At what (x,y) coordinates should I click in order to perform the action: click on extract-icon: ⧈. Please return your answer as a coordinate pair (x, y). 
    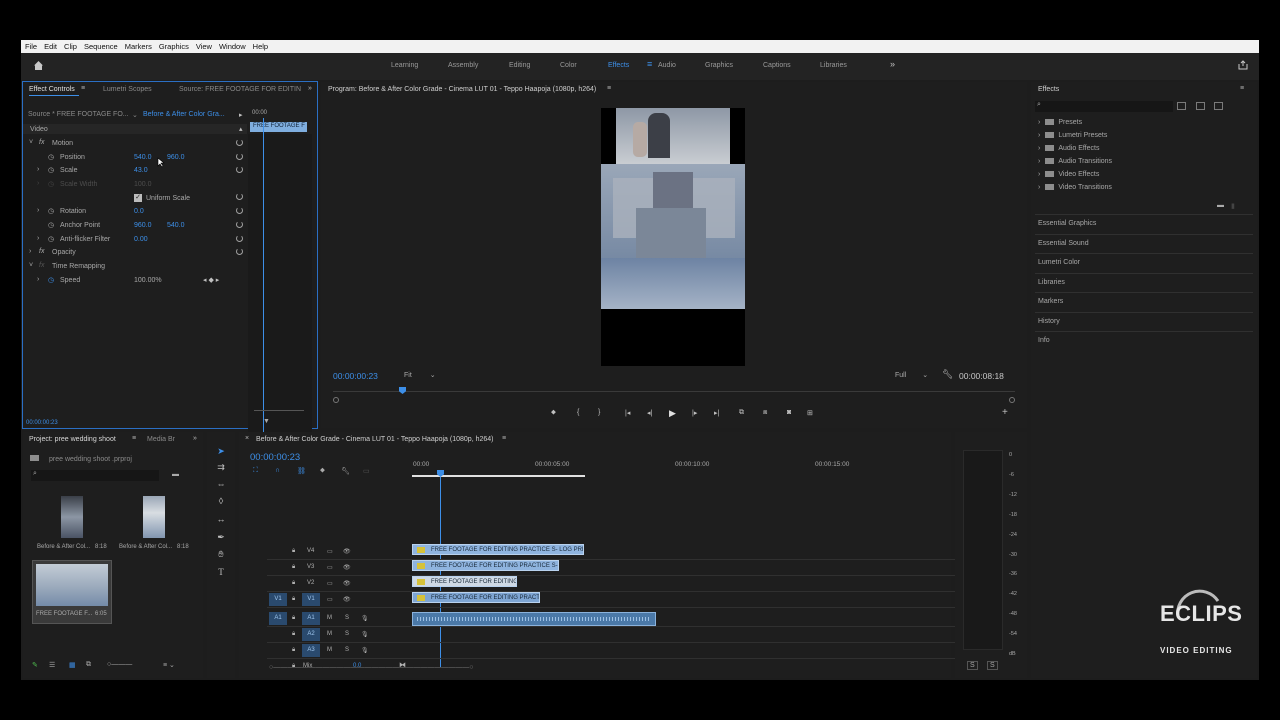
    Looking at the image, I should click on (765, 413).